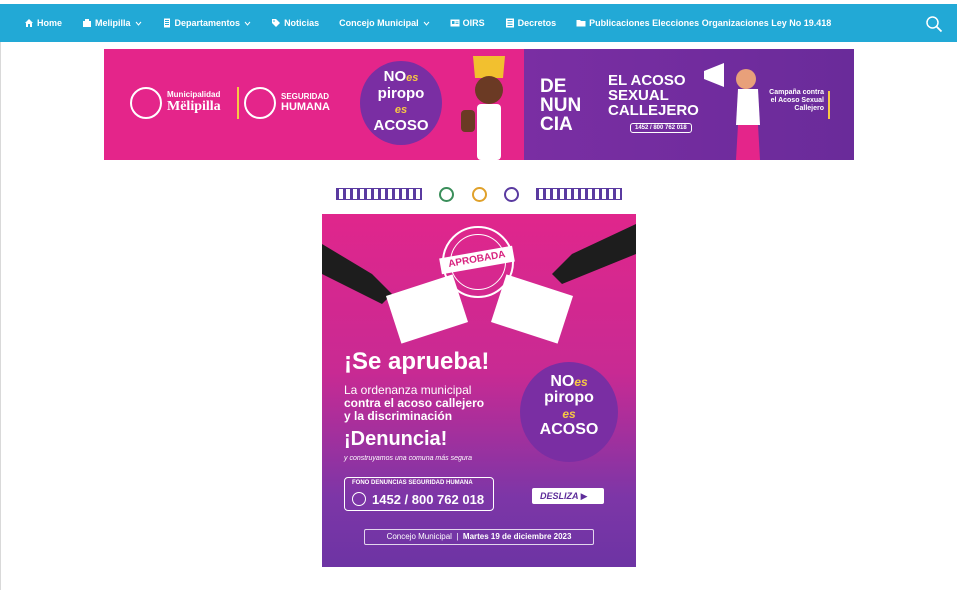  Describe the element at coordinates (829, 105) in the screenshot. I see `campana-accent-bar` at that location.